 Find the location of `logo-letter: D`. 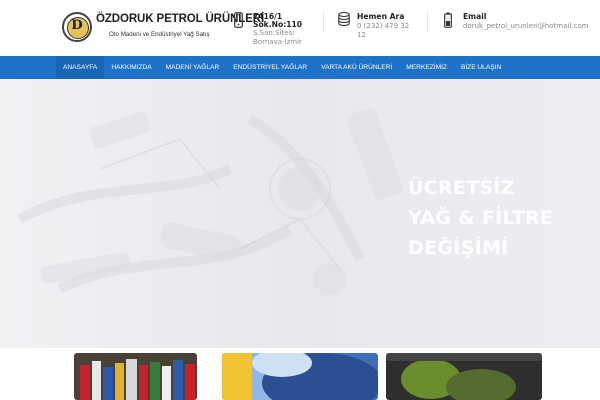

logo-letter: D is located at coordinates (77, 25).